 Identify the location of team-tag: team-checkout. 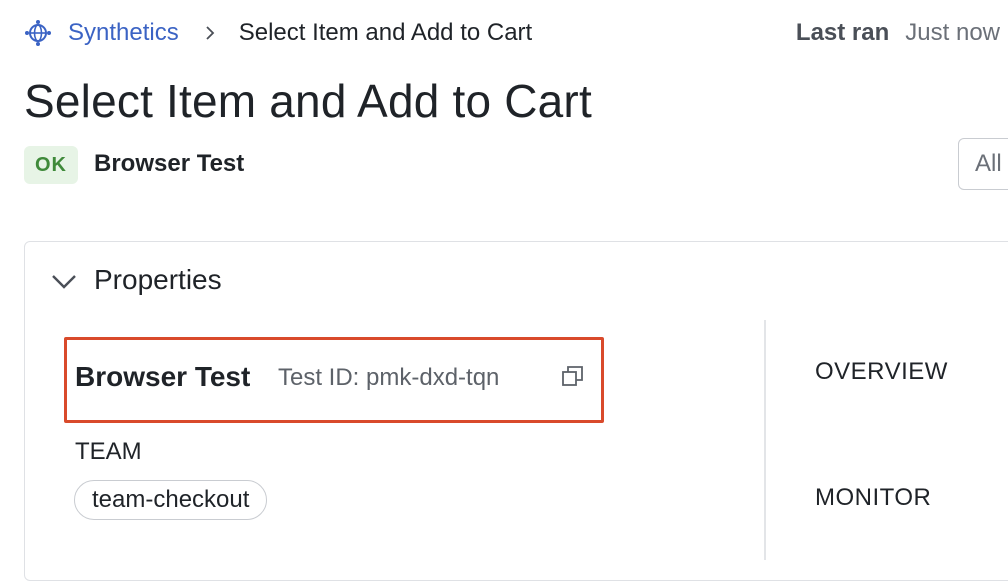
(171, 500).